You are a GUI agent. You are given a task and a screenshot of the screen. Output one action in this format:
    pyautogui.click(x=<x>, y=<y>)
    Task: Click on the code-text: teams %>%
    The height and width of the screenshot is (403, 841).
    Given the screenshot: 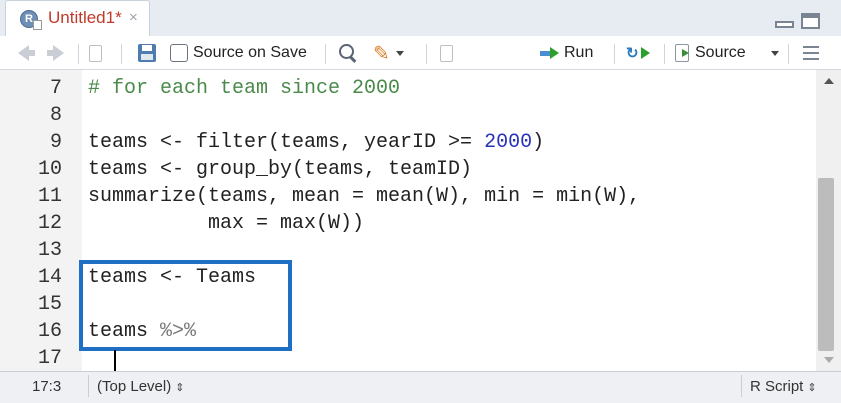 What is the action you would take?
    pyautogui.click(x=142, y=331)
    